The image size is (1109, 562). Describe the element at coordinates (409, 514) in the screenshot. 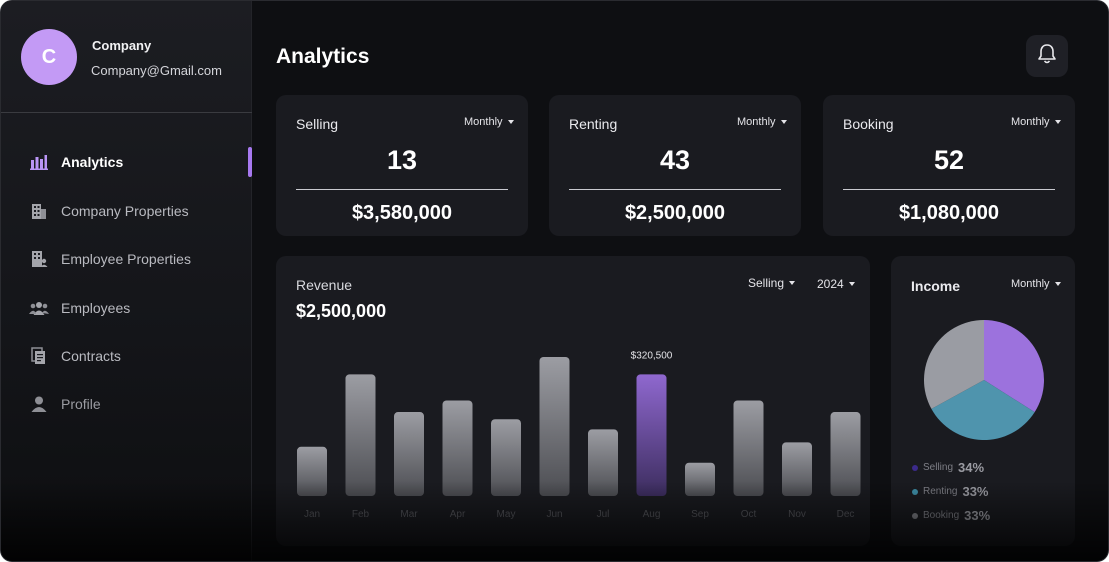

I see `x-tick-label: Mar` at that location.